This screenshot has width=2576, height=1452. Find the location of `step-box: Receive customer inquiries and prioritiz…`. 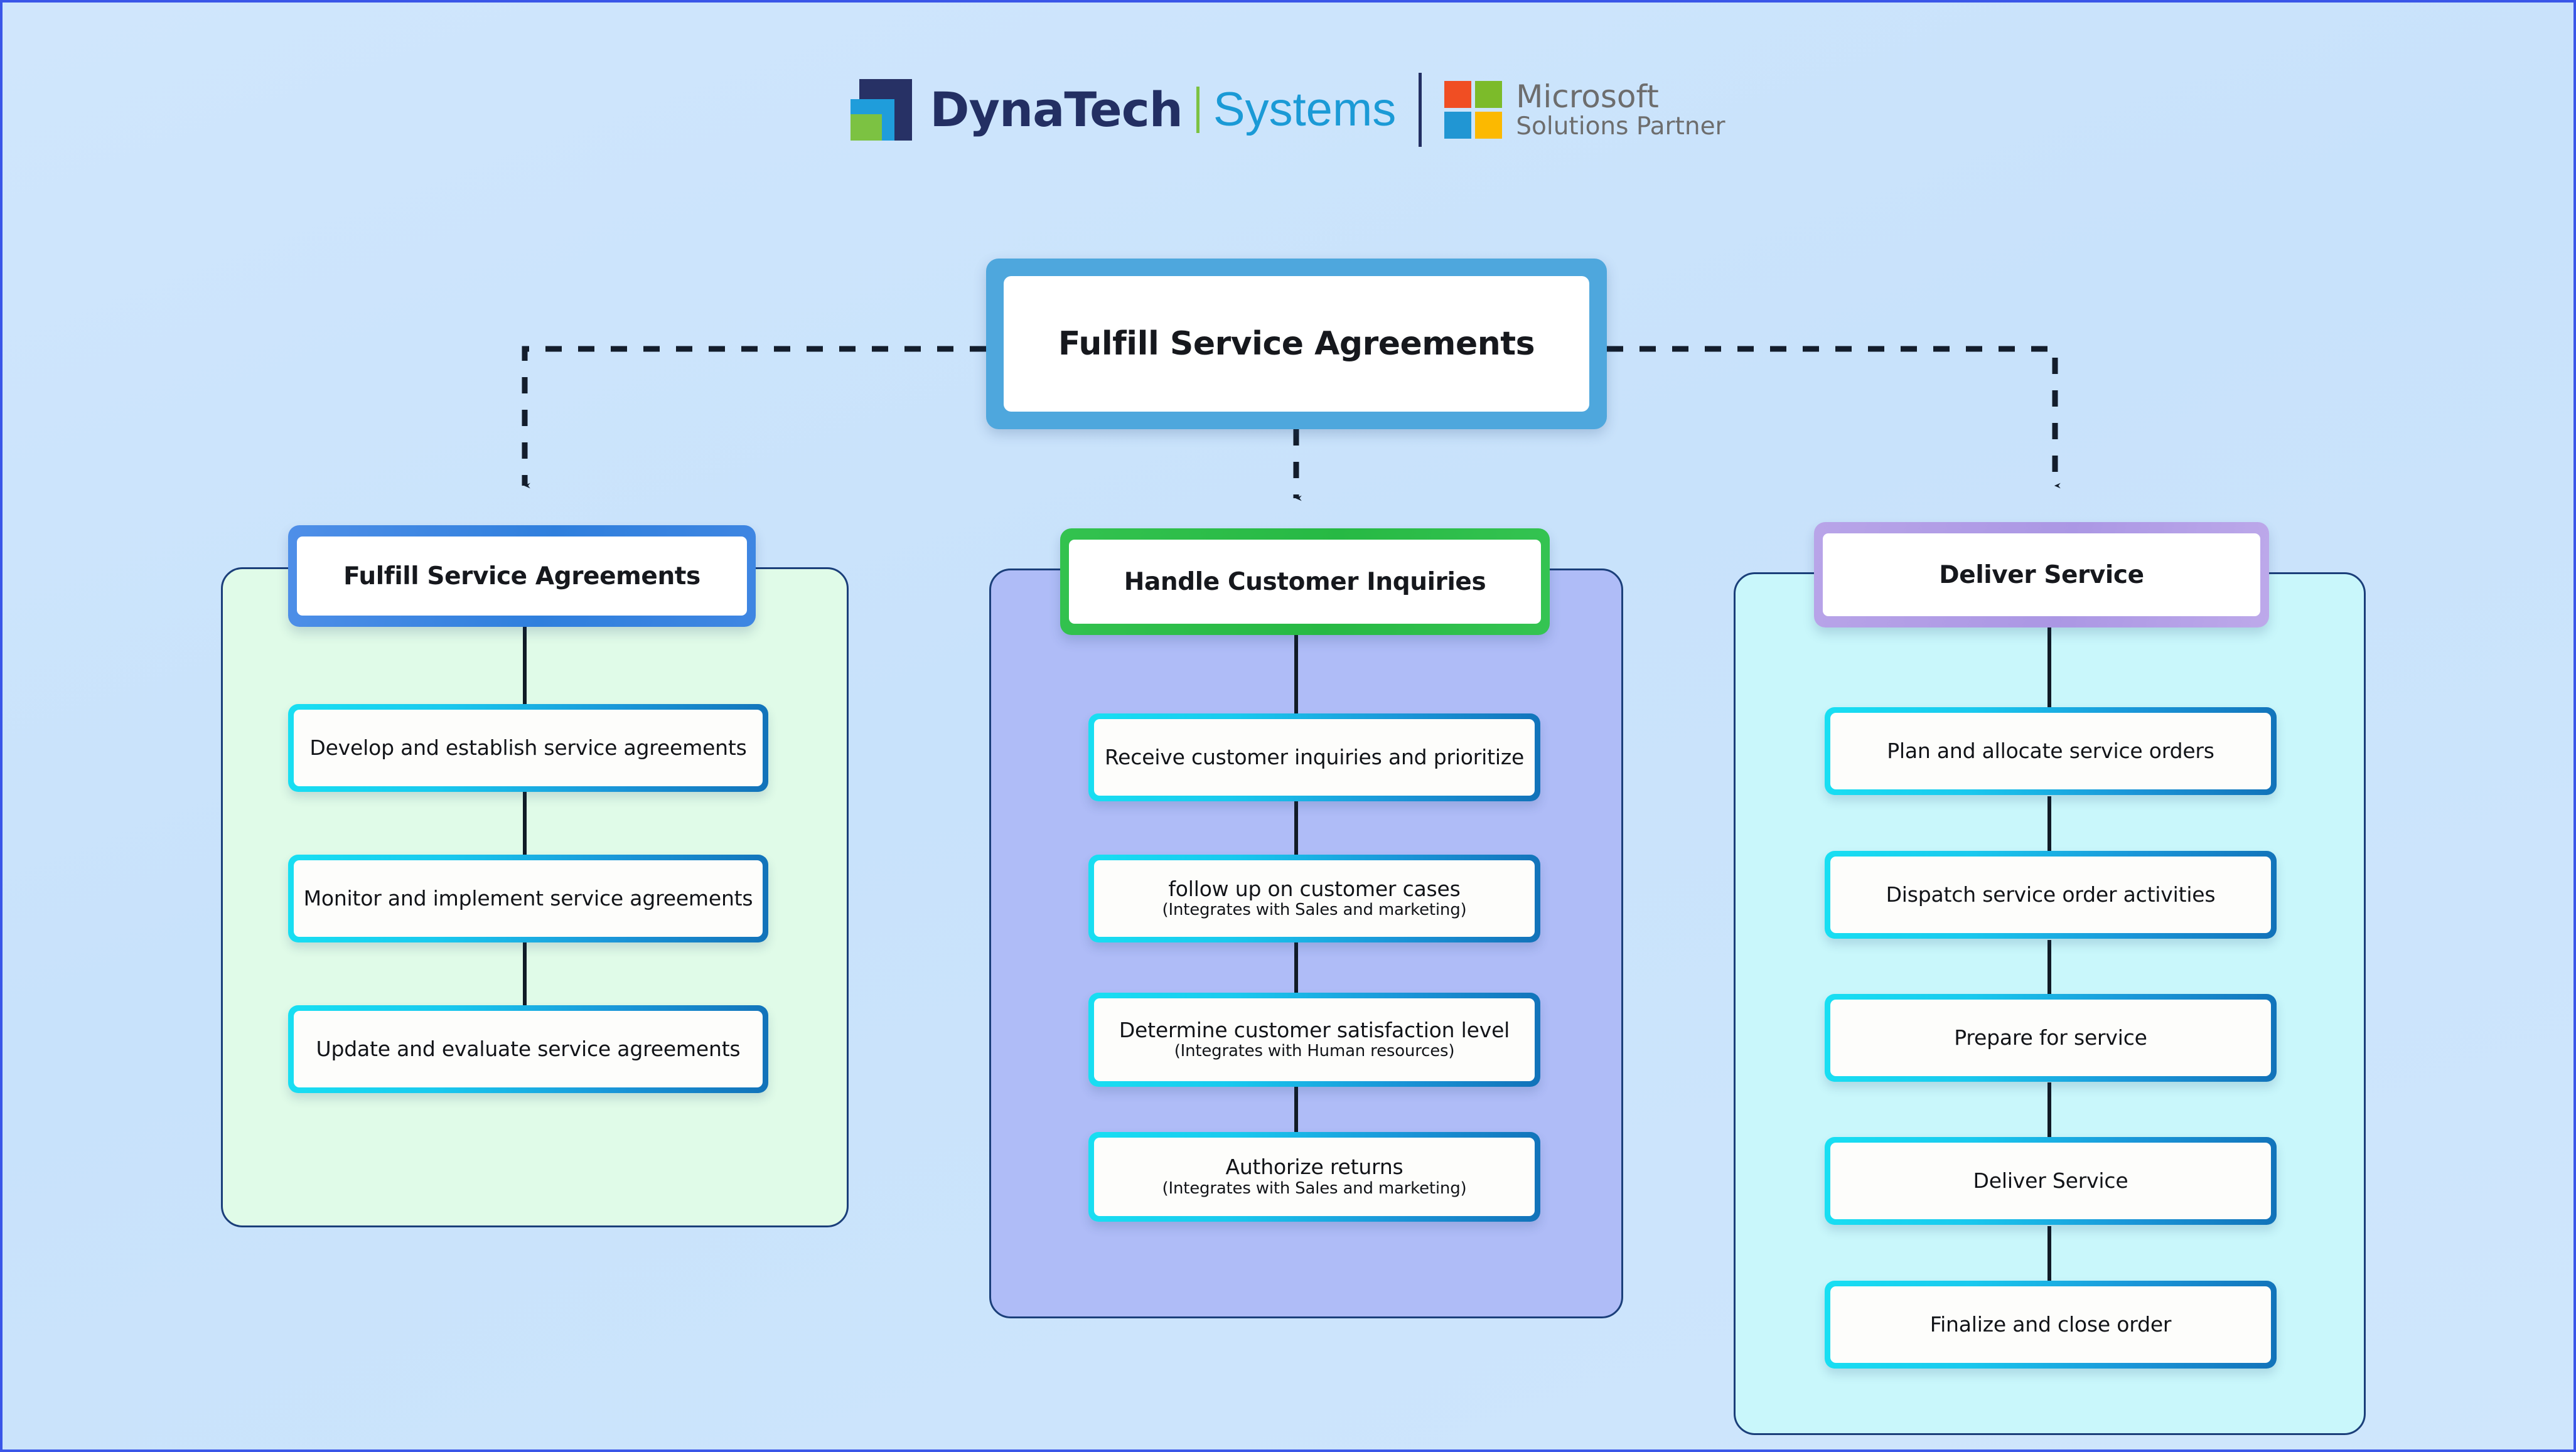

step-box: Receive customer inquiries and prioritiz… is located at coordinates (1314, 757).